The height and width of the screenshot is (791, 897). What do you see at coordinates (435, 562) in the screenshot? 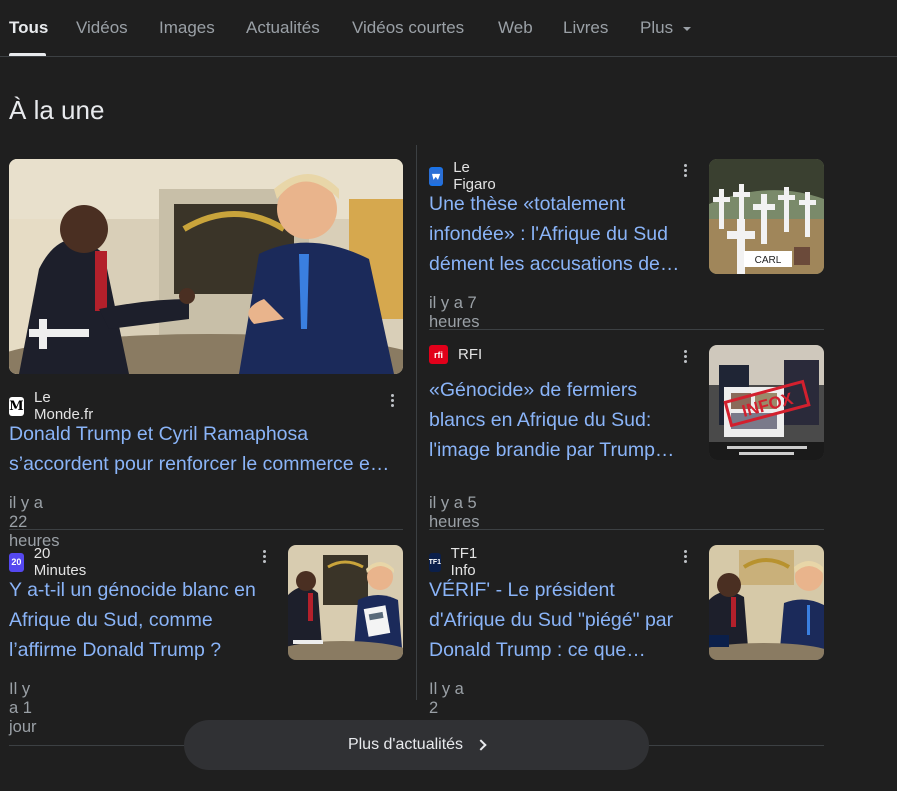
I see `tf1-info-logo-icon: TF1` at bounding box center [435, 562].